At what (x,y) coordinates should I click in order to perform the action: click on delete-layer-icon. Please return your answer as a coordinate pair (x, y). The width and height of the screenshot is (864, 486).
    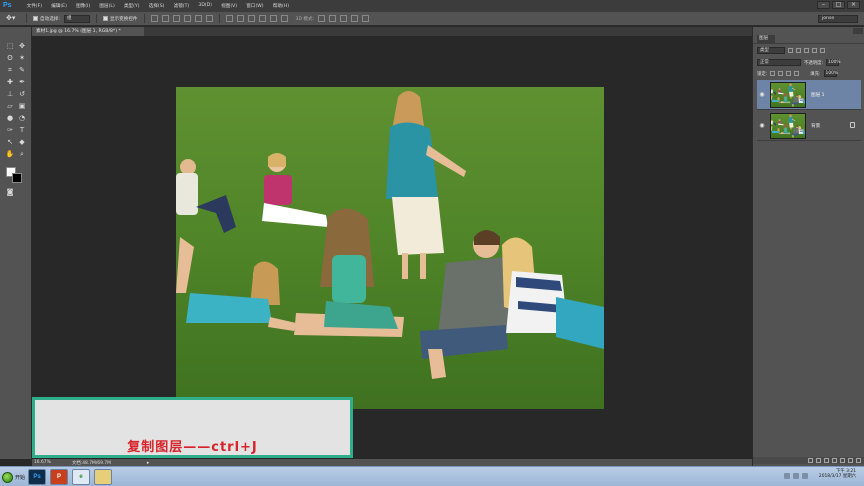
    Looking at the image, I should click on (858, 460).